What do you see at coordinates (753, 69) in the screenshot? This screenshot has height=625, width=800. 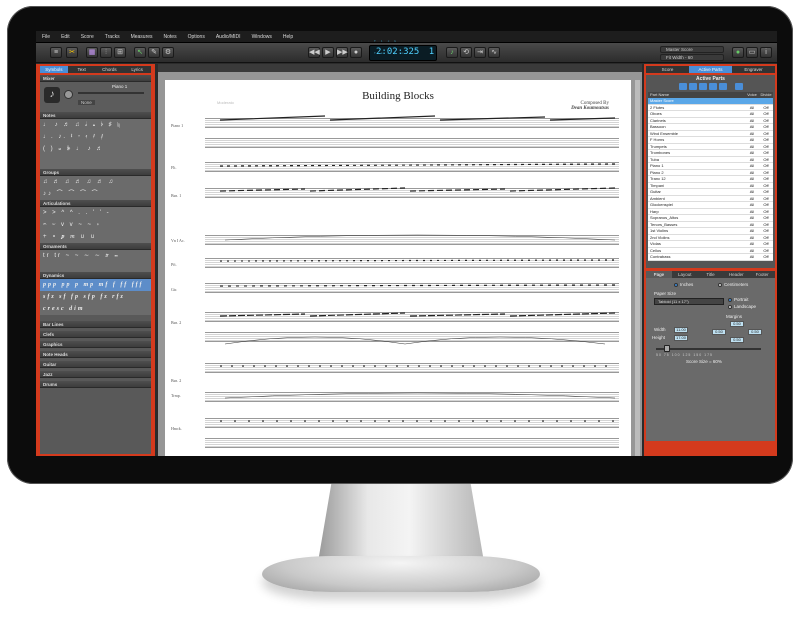 I see `tab-engraver: Engraver` at bounding box center [753, 69].